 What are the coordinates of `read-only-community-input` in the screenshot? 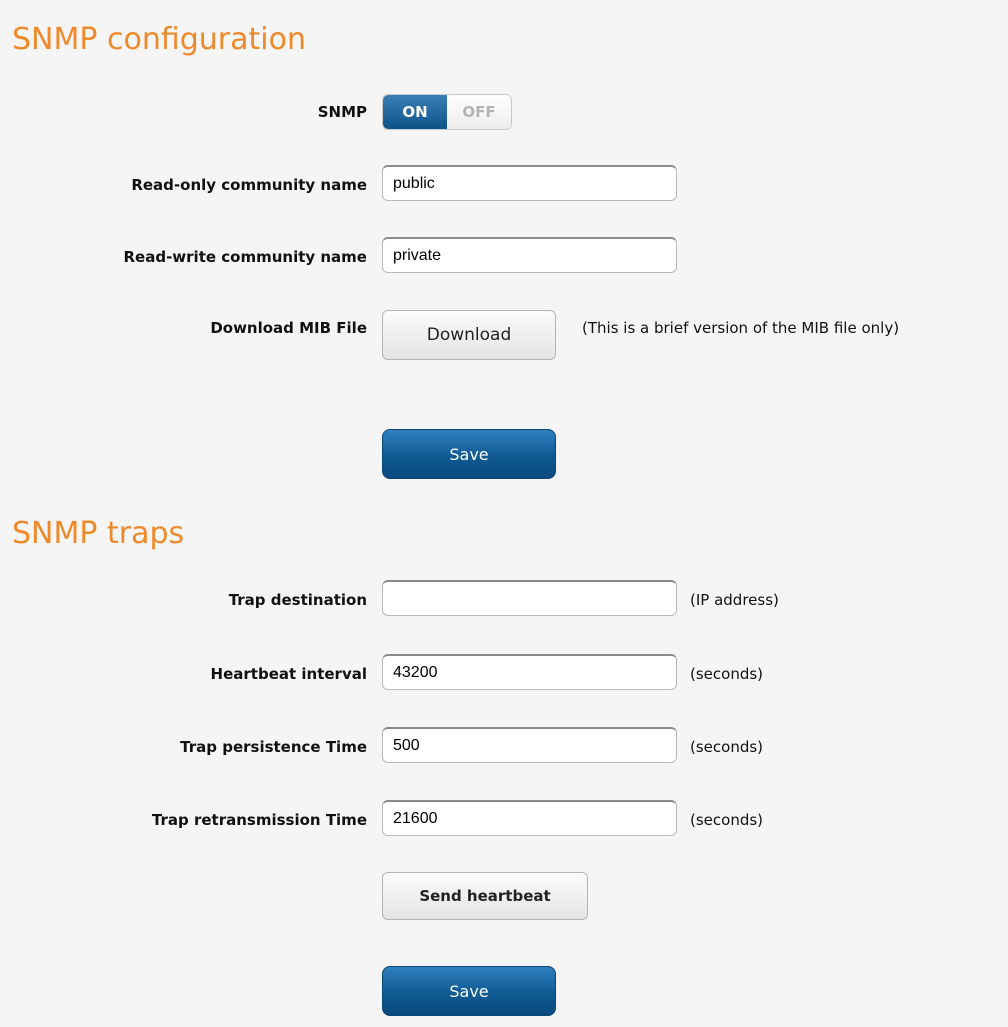 It's located at (529, 183).